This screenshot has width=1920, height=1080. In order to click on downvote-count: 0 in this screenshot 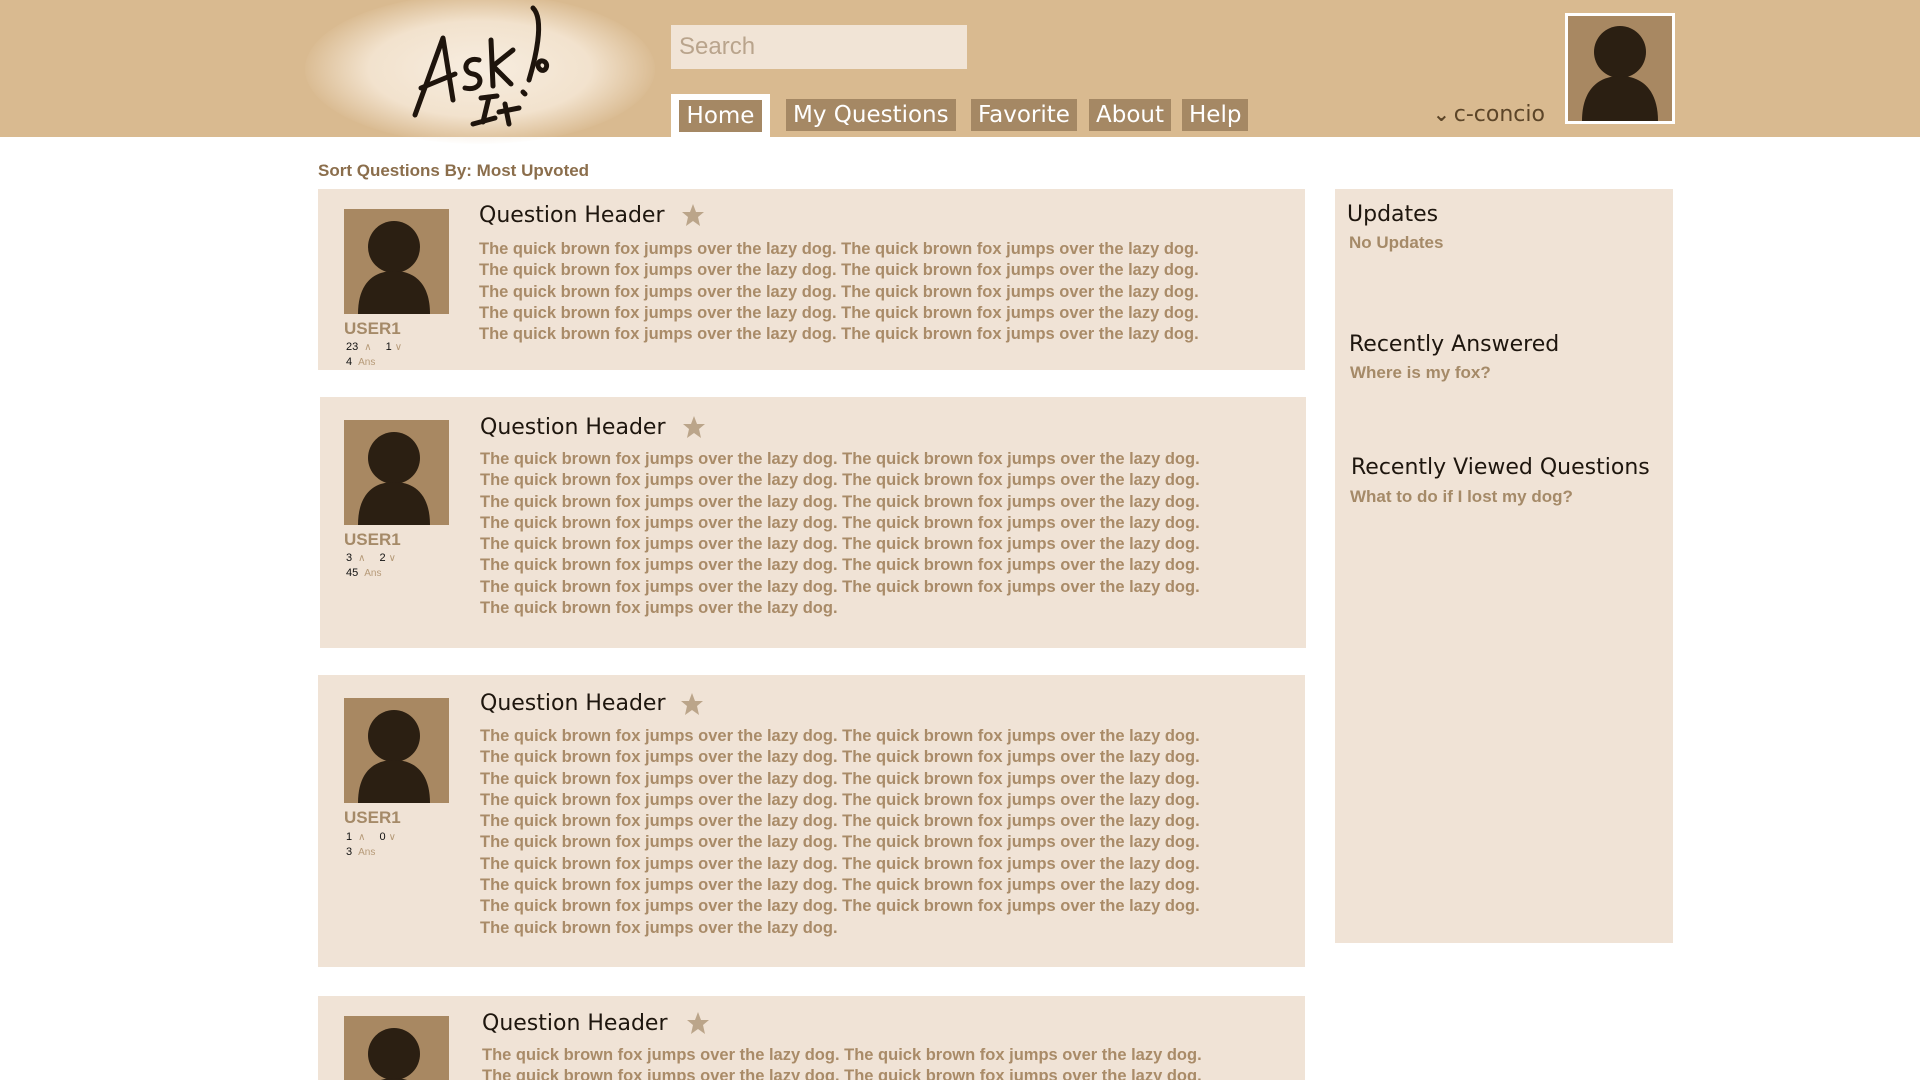, I will do `click(382, 837)`.